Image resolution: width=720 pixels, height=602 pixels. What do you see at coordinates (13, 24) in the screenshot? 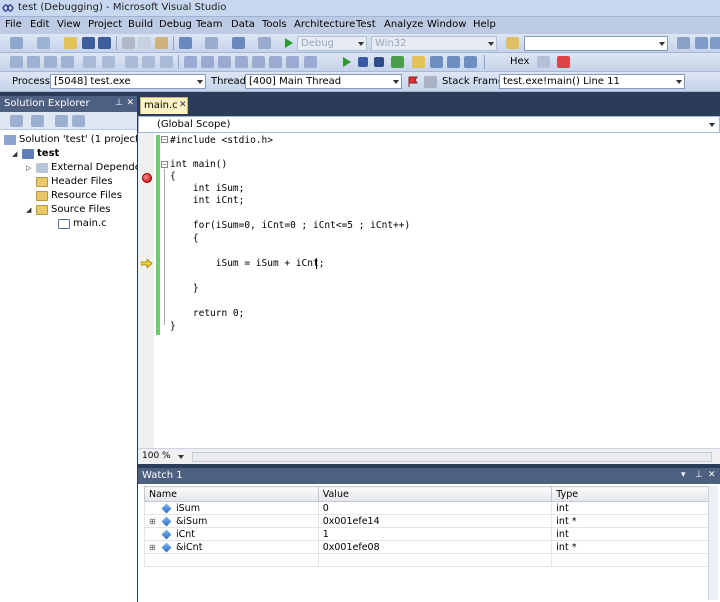
I see `menu-file: File` at bounding box center [13, 24].